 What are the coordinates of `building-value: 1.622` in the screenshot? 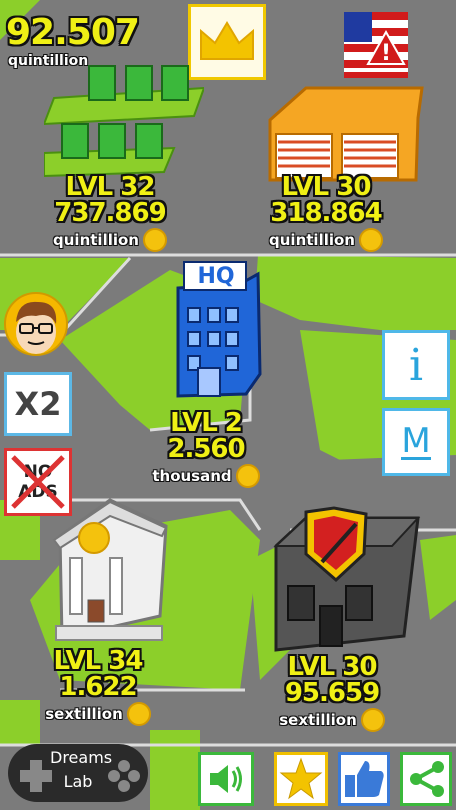 It's located at (98, 687).